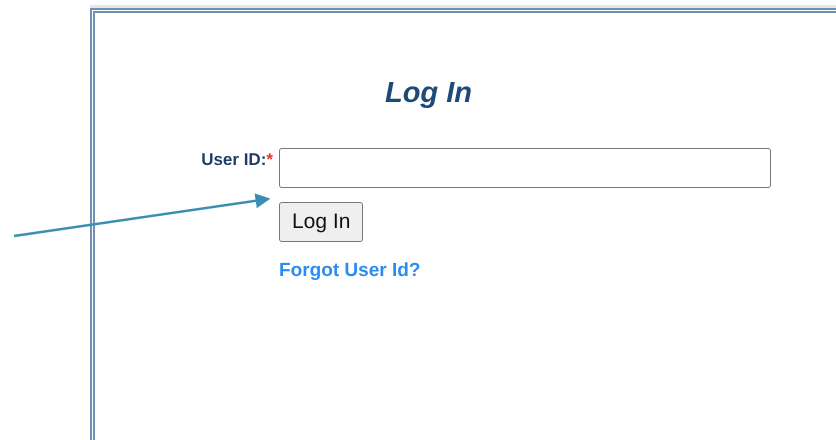 This screenshot has height=440, width=836. What do you see at coordinates (269, 160) in the screenshot?
I see `required-mark: *` at bounding box center [269, 160].